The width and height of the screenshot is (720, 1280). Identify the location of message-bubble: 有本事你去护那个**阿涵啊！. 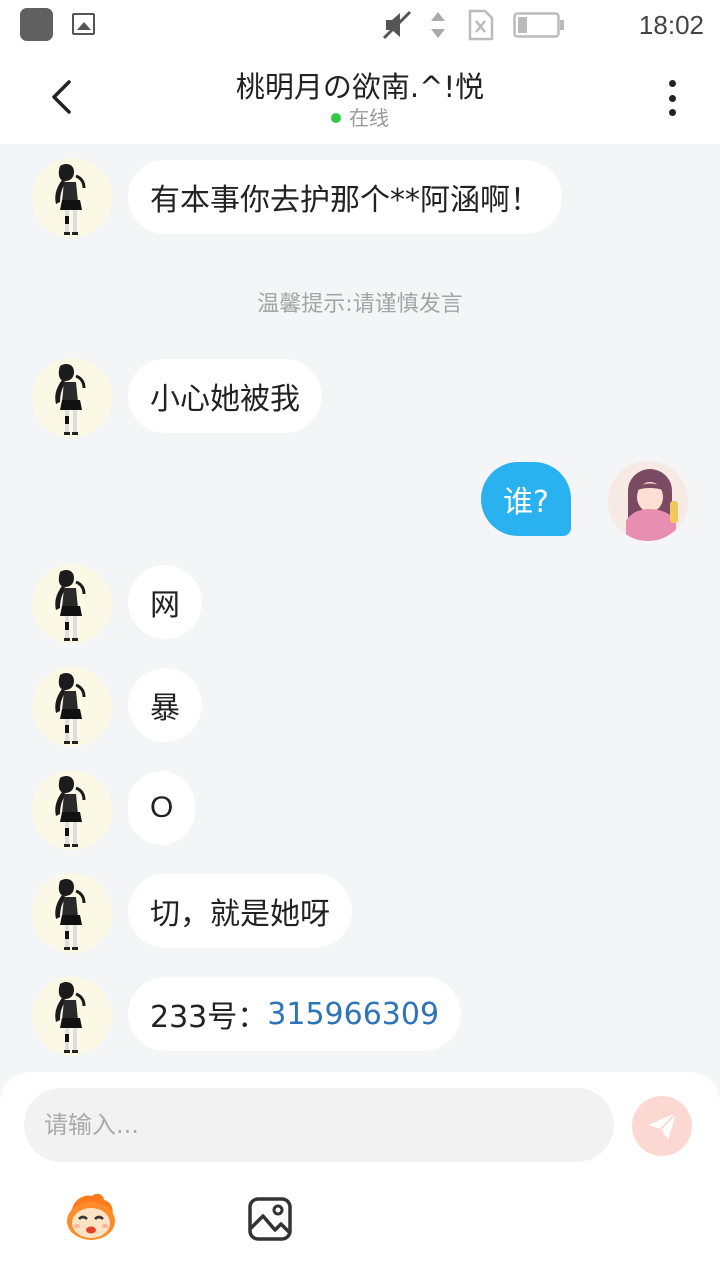
(345, 197).